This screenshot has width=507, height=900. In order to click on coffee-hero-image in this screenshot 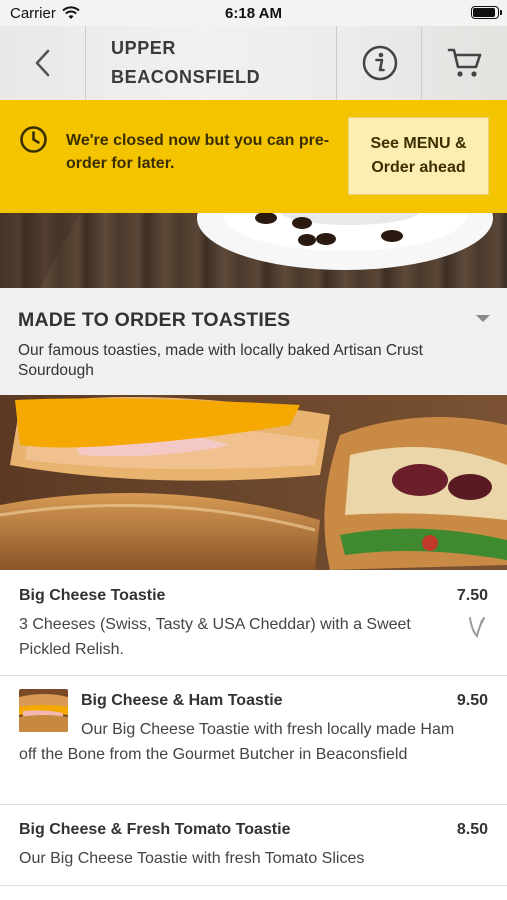, I will do `click(253, 250)`.